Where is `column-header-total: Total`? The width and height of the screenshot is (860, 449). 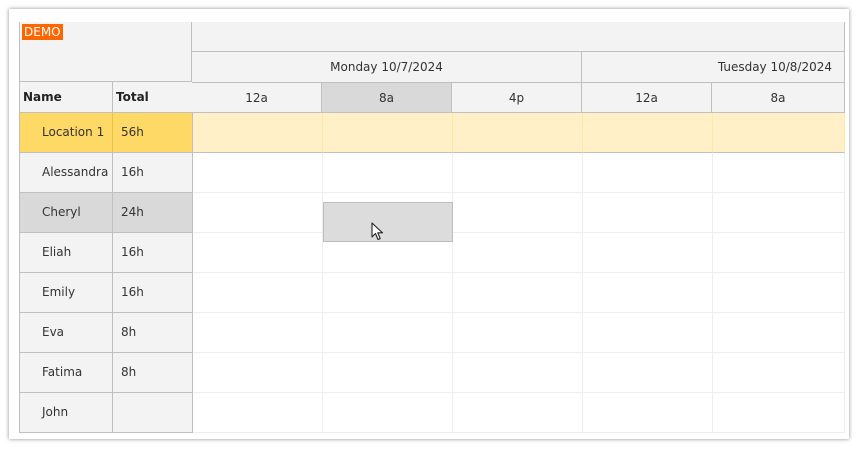 column-header-total: Total is located at coordinates (153, 97).